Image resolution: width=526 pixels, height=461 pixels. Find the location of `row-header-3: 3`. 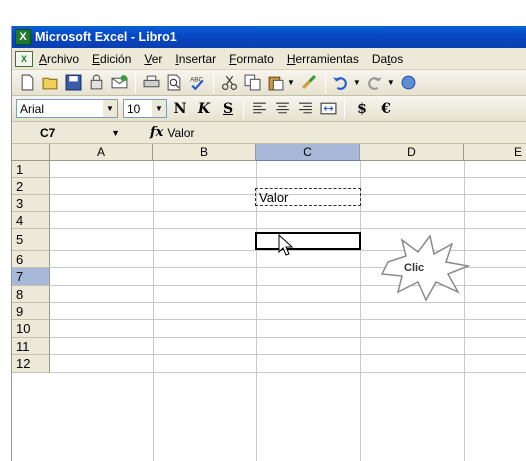

row-header-3: 3 is located at coordinates (31, 203).